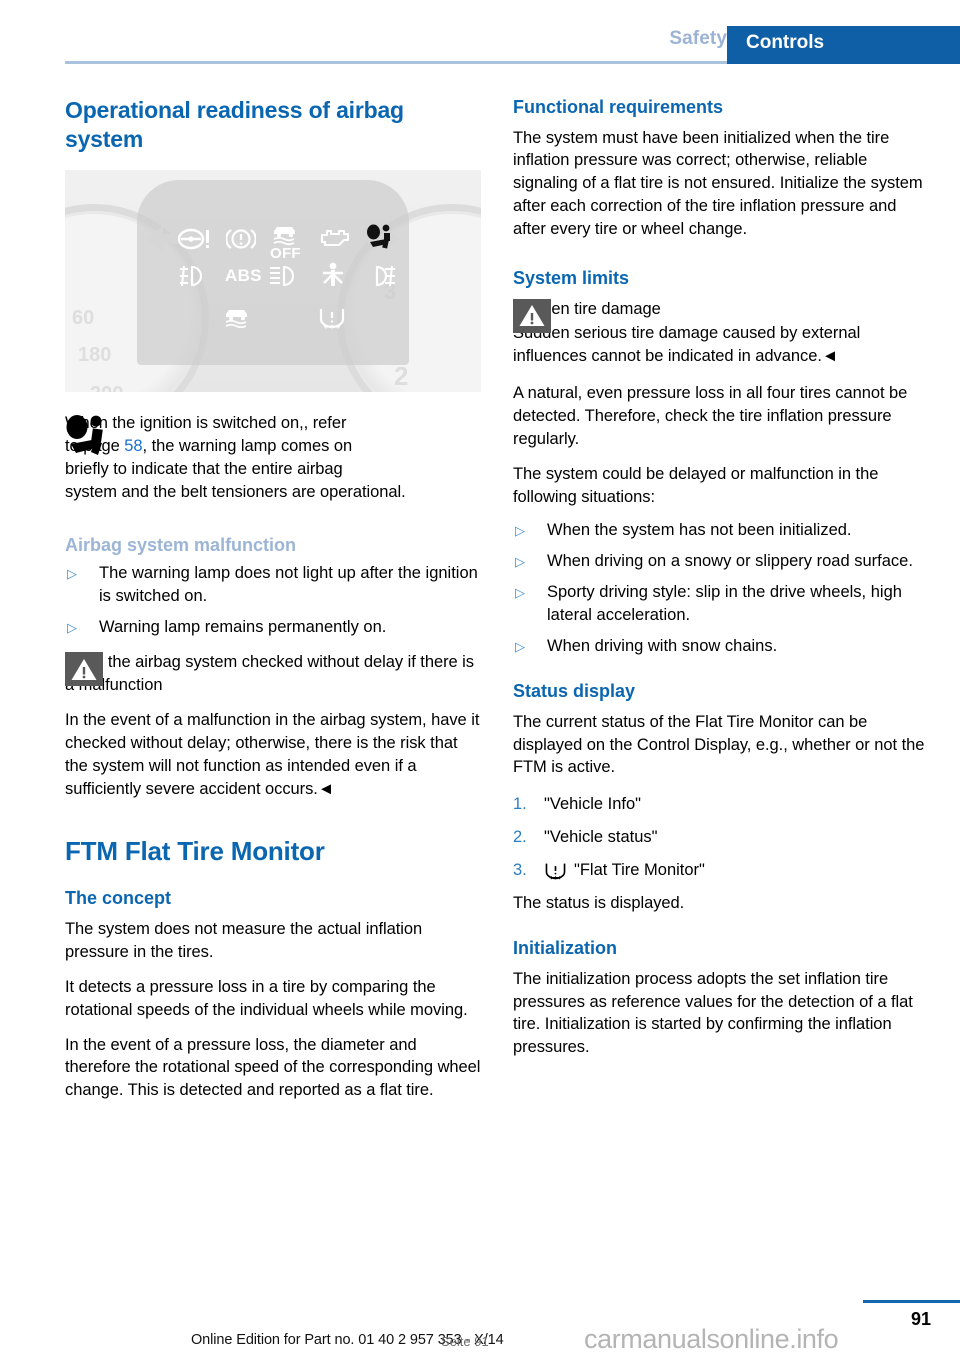  Describe the element at coordinates (381, 236) in the screenshot. I see `airbag-warning-icon` at that location.